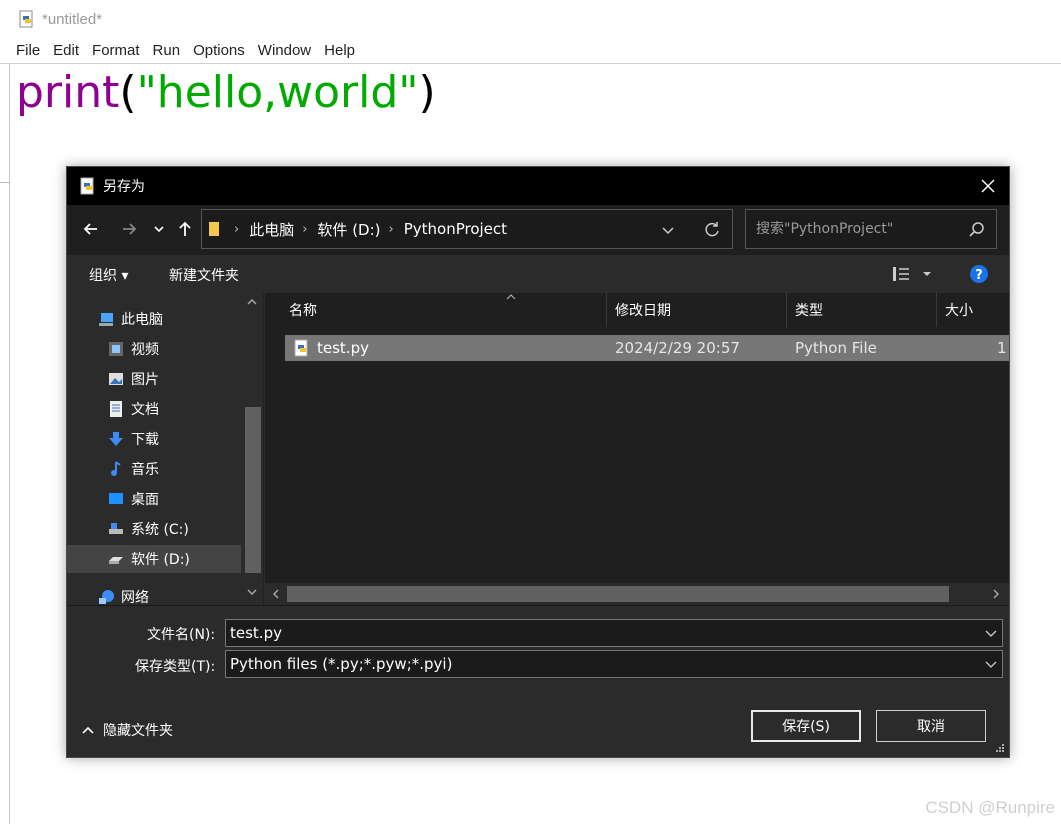 This screenshot has height=824, width=1061. I want to click on horizontal-scroll-thumb, so click(618, 594).